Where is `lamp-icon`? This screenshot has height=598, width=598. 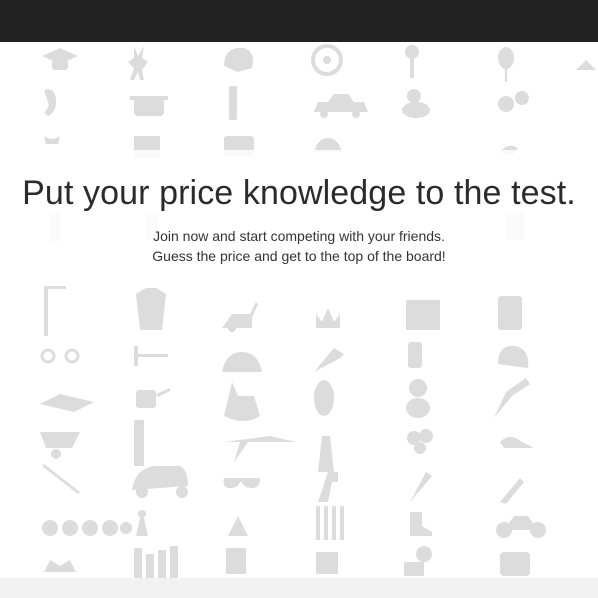
lamp-icon is located at coordinates (238, 526).